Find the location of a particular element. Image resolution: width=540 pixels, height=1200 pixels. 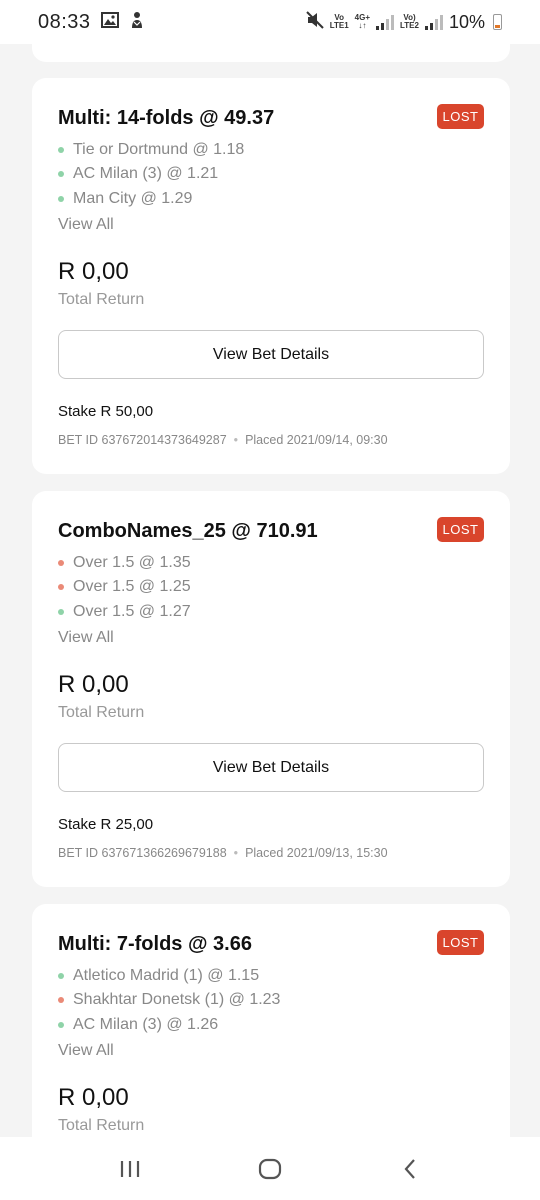

leg-text: AC Milan (3) @ 1.26 is located at coordinates (146, 1024).